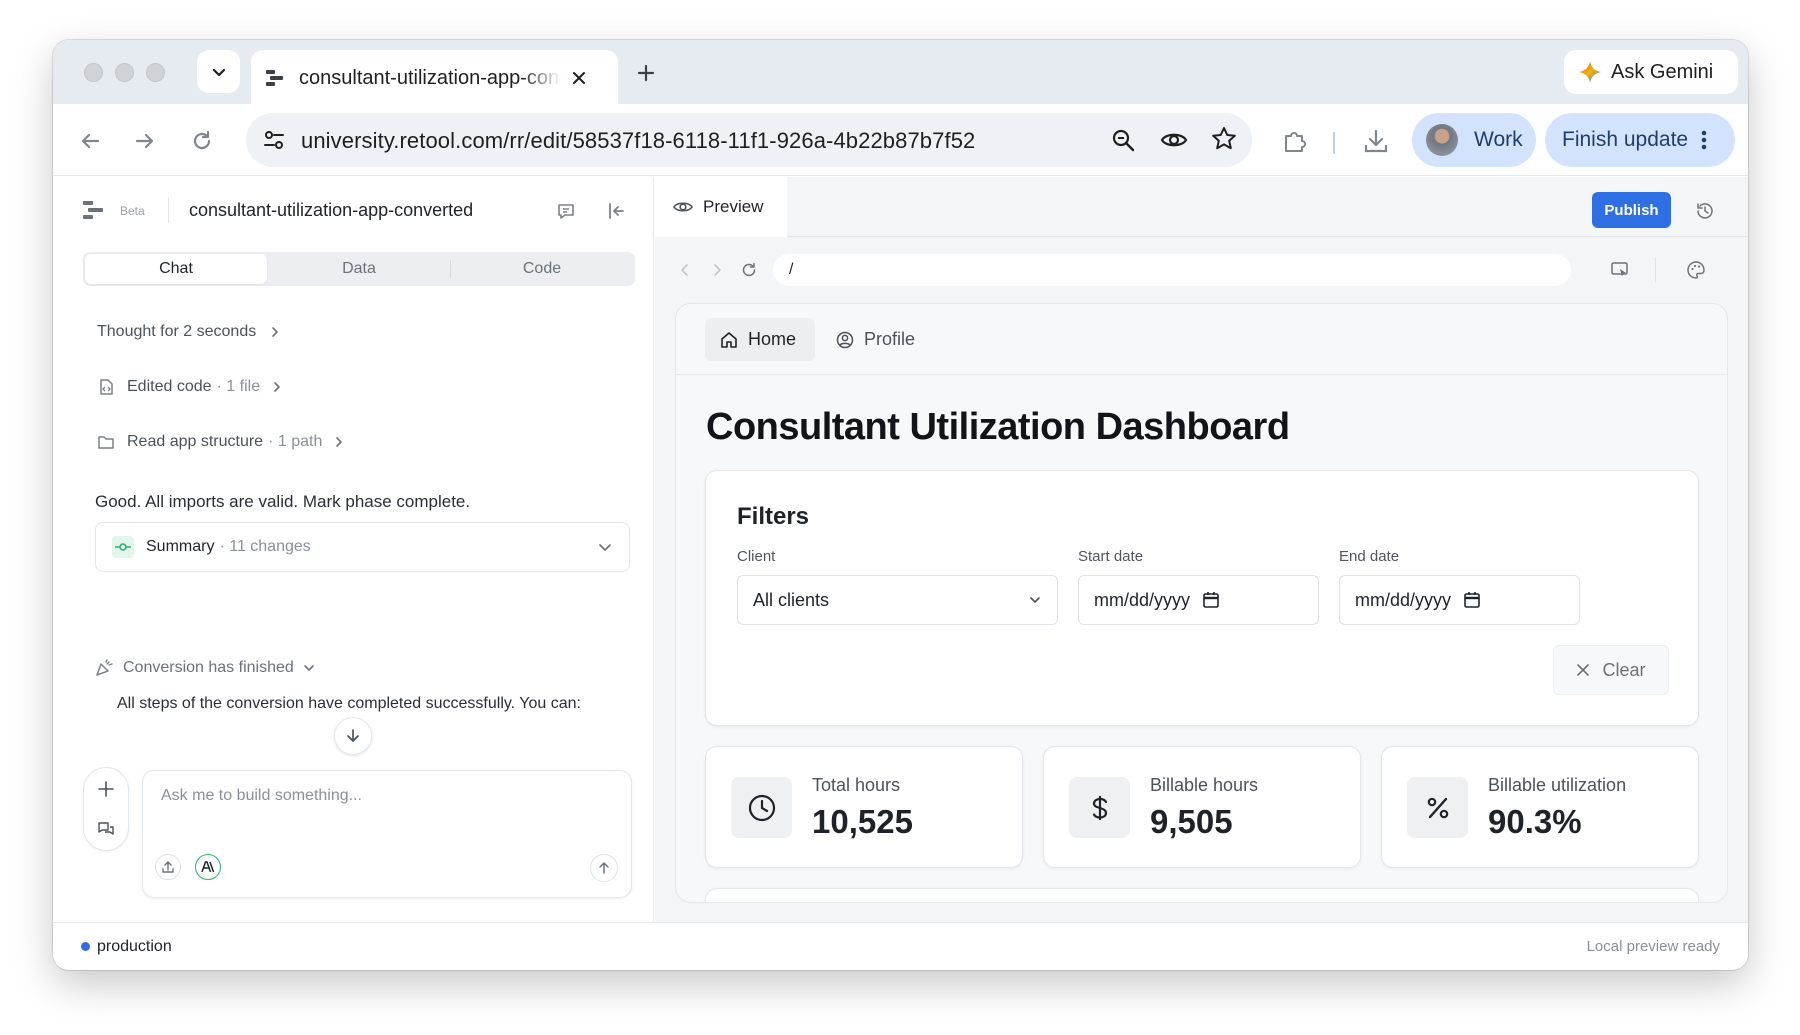 The width and height of the screenshot is (1800, 1035). What do you see at coordinates (106, 387) in the screenshot?
I see `file-code-icon` at bounding box center [106, 387].